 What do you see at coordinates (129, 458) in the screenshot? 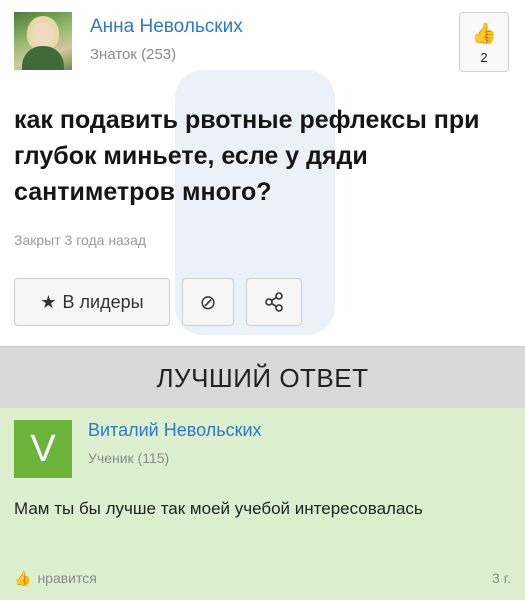
I see `answer-author-rank: Ученик (115)` at bounding box center [129, 458].